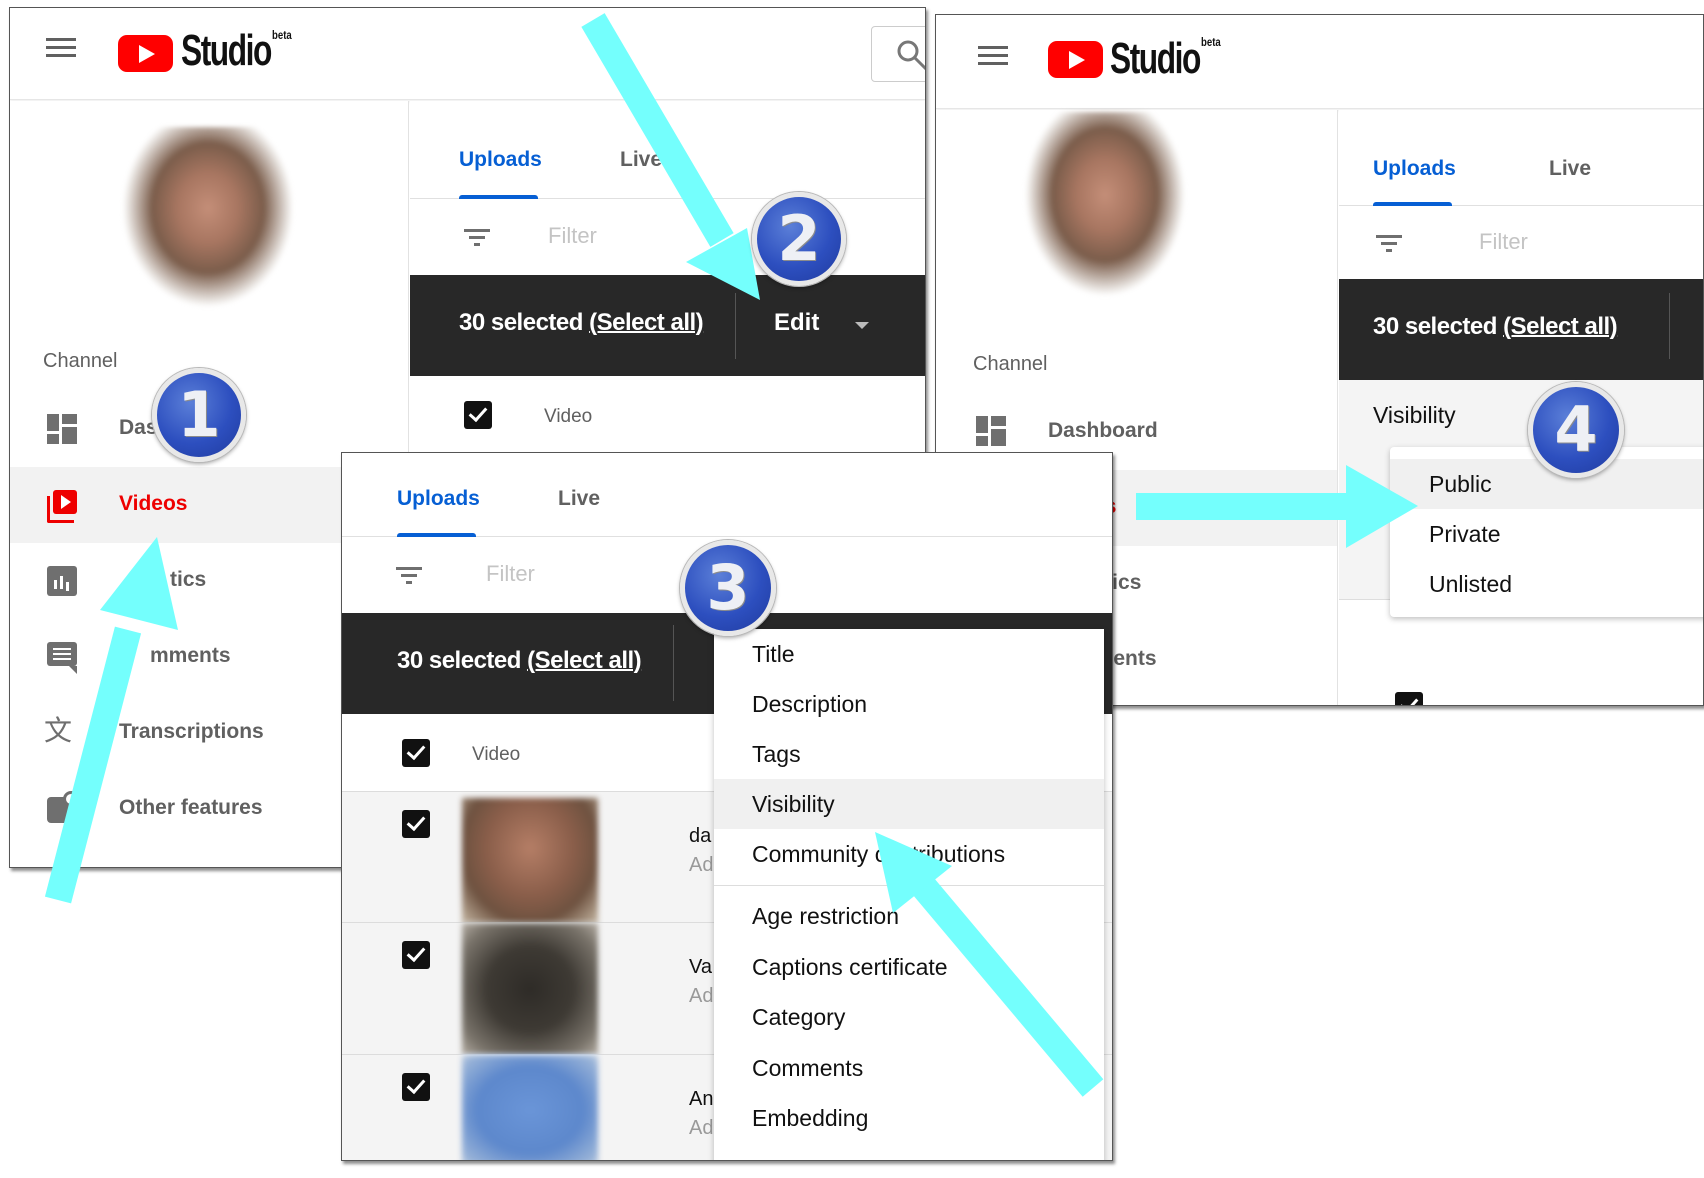  I want to click on menu-item-description: Description, so click(909, 704).